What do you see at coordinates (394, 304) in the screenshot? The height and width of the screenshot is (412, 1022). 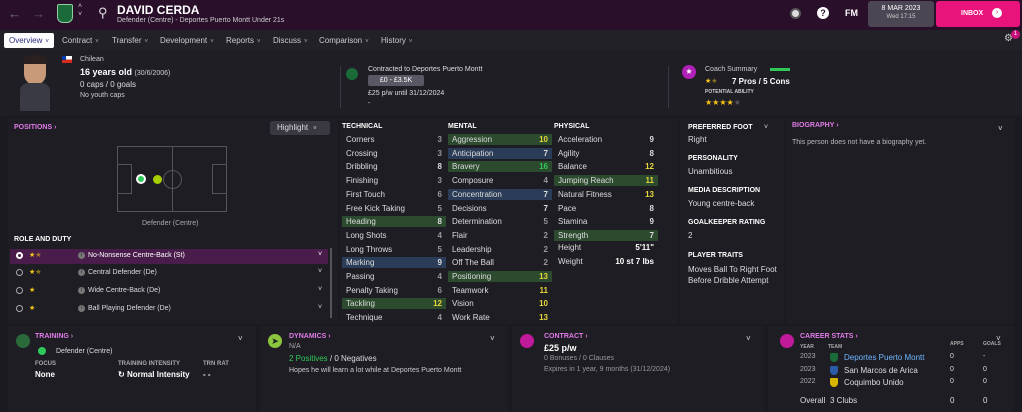 I see `technical-attr-row: Tackling 12` at bounding box center [394, 304].